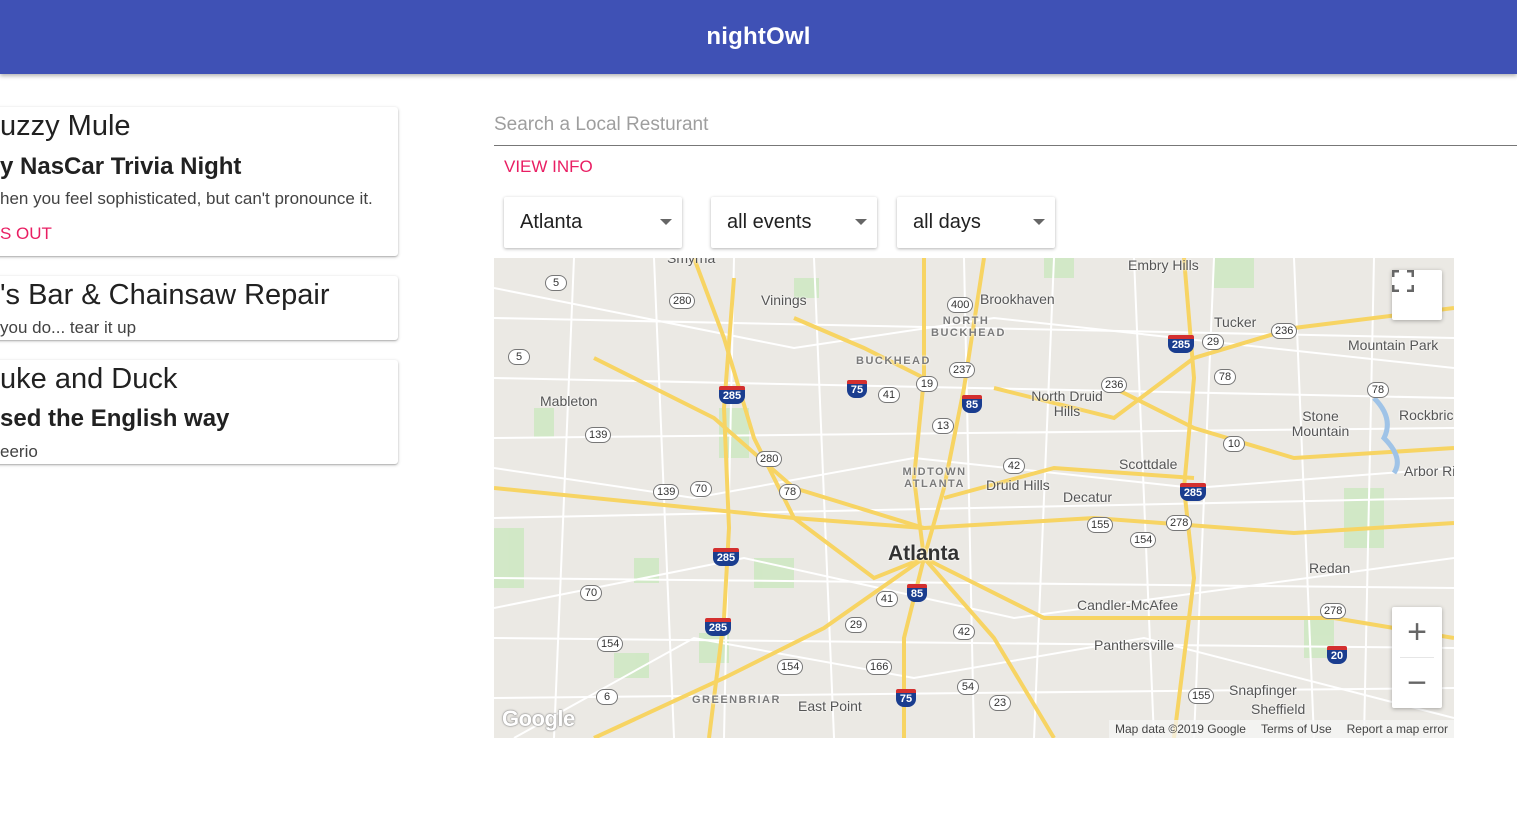  Describe the element at coordinates (1397, 729) in the screenshot. I see `report-map-error-link: Report a map error` at that location.